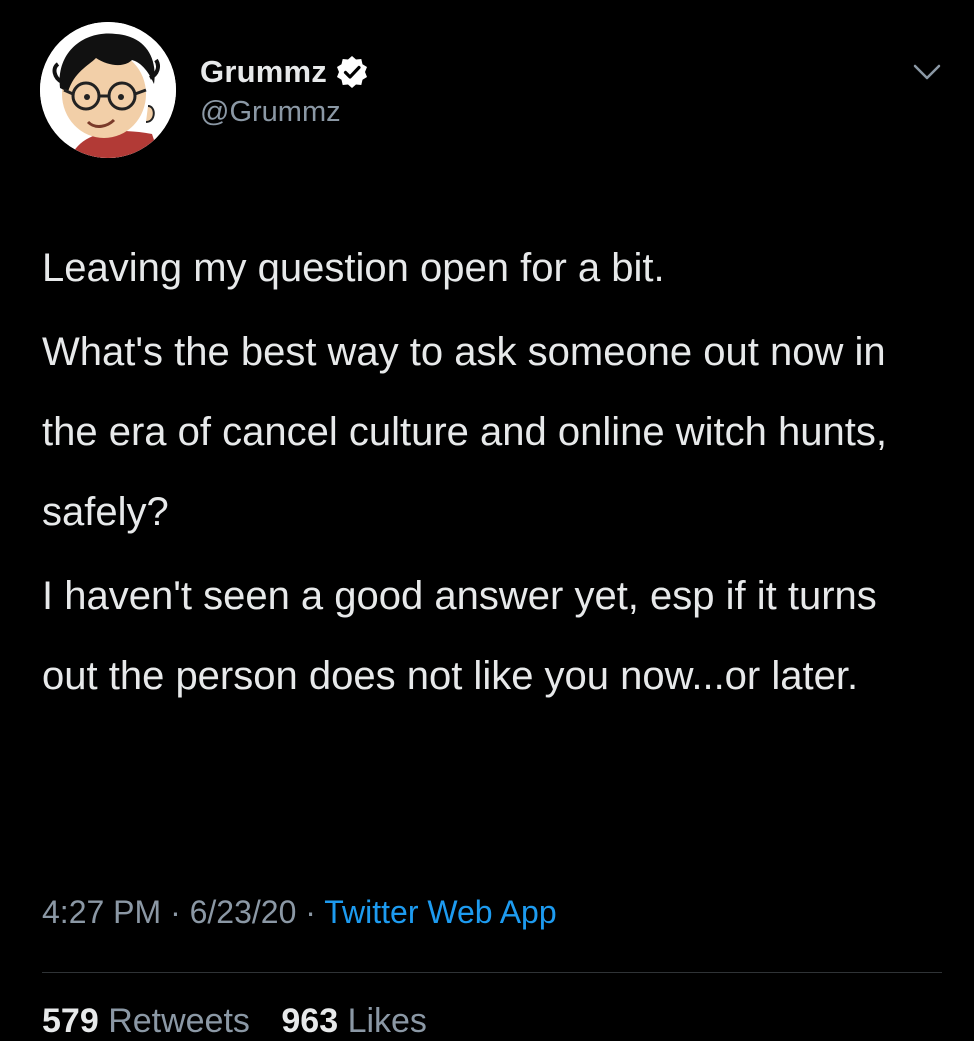 The width and height of the screenshot is (974, 1041). I want to click on tweet-stats: 579 Retweets 963 Likes, so click(245, 1021).